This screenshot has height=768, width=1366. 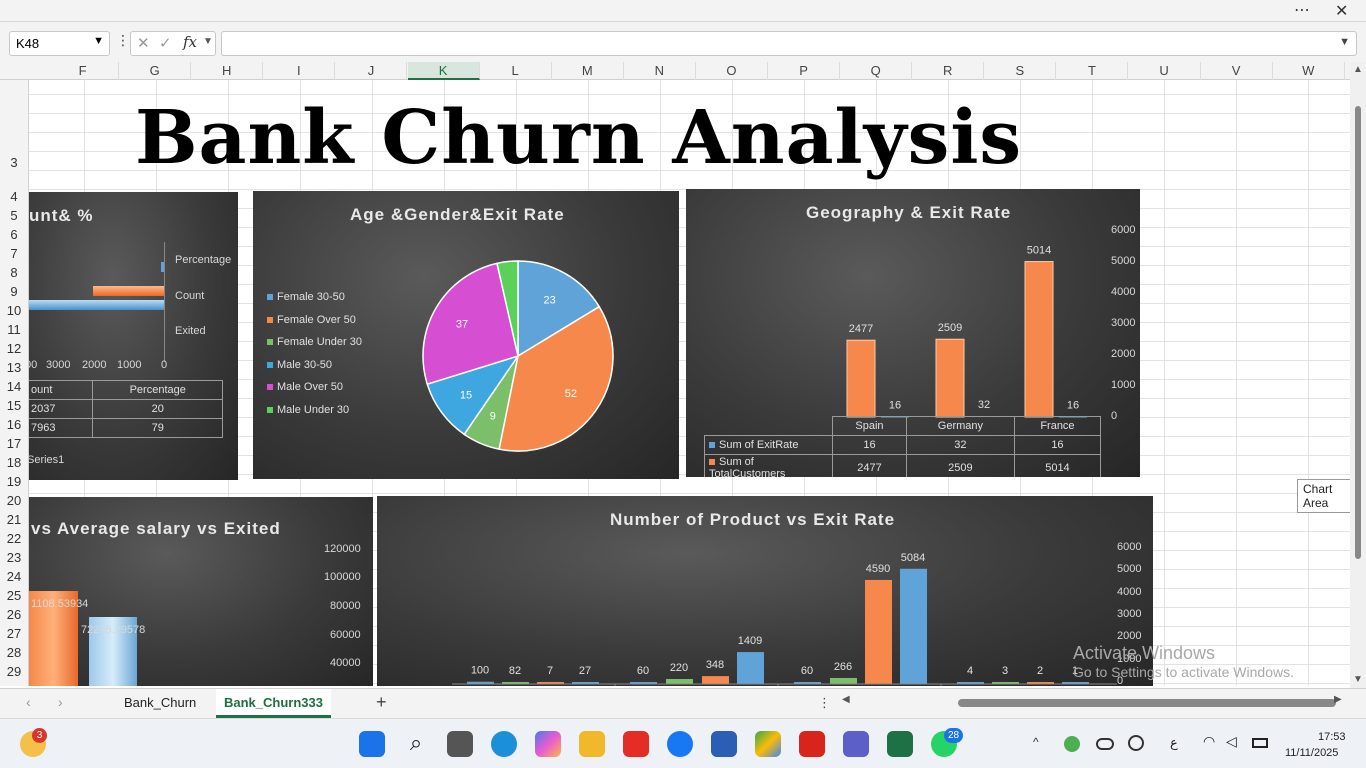 I want to click on volume-icon: ◁, so click(x=1231, y=741).